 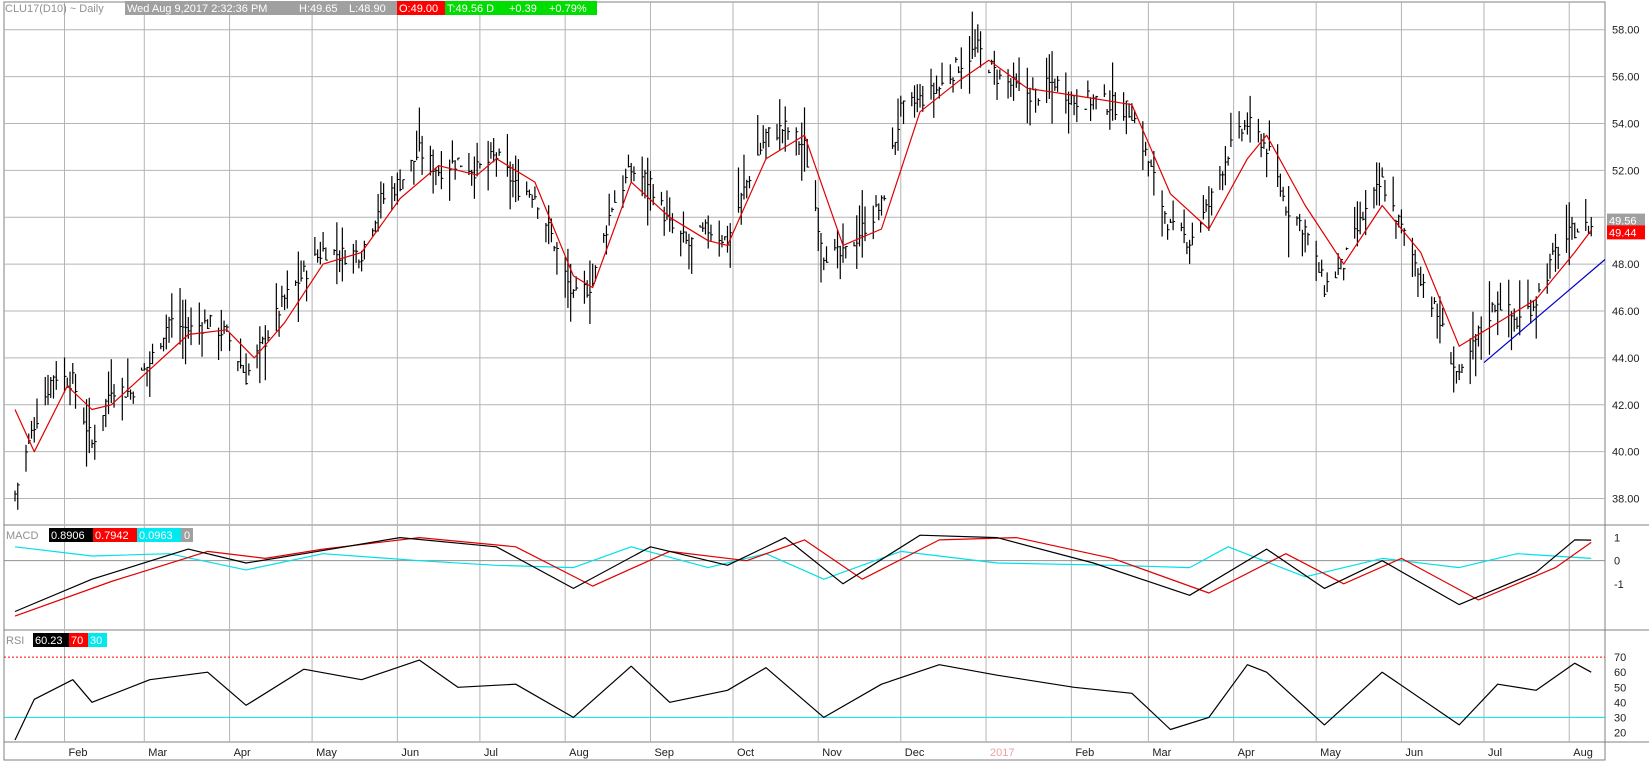 I want to click on price-tick-label: 58.00, so click(x=1626, y=31).